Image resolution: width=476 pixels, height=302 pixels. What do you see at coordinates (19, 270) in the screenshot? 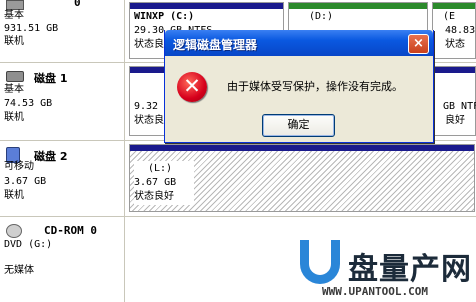
I see `disk-status: 无媒体` at bounding box center [19, 270].